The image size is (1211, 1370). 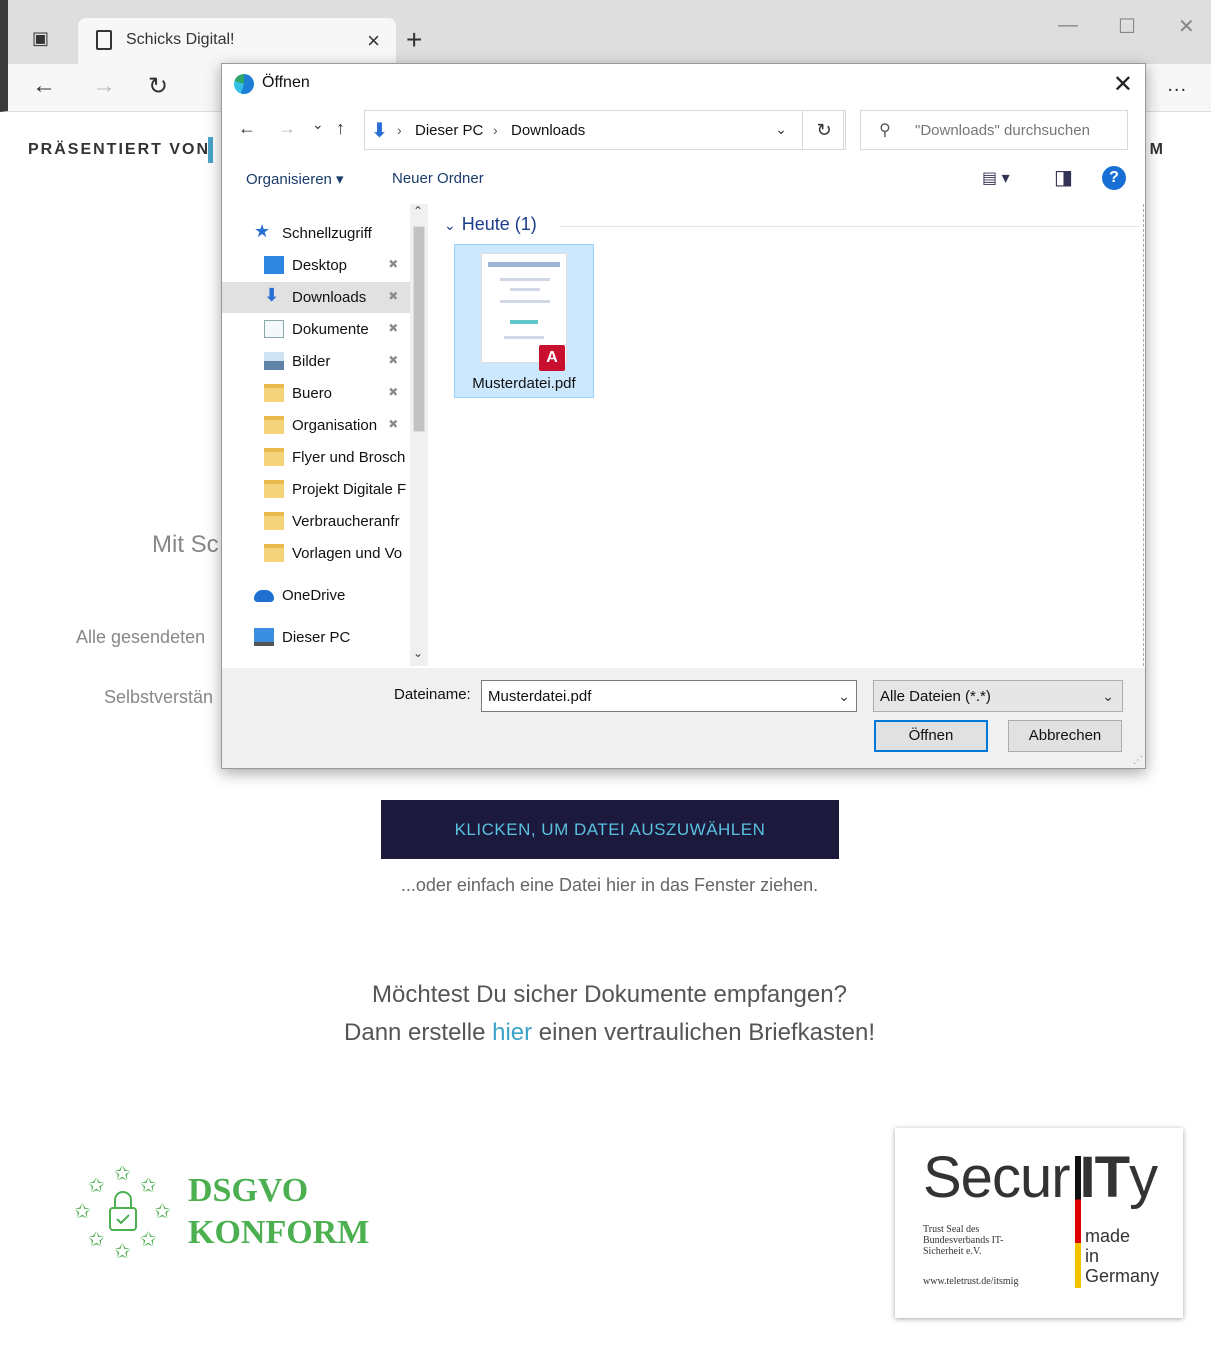 What do you see at coordinates (524, 383) in the screenshot?
I see `file-name: Musterdatei.pdf` at bounding box center [524, 383].